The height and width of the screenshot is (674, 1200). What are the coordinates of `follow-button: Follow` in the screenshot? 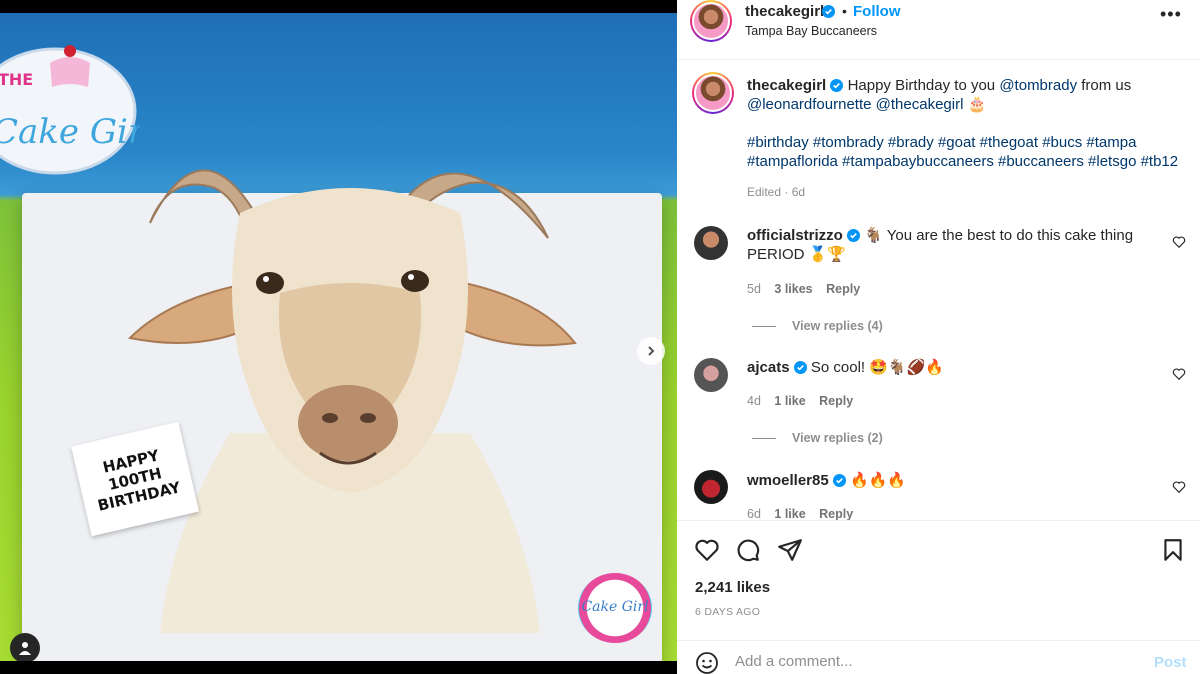 It's located at (877, 11).